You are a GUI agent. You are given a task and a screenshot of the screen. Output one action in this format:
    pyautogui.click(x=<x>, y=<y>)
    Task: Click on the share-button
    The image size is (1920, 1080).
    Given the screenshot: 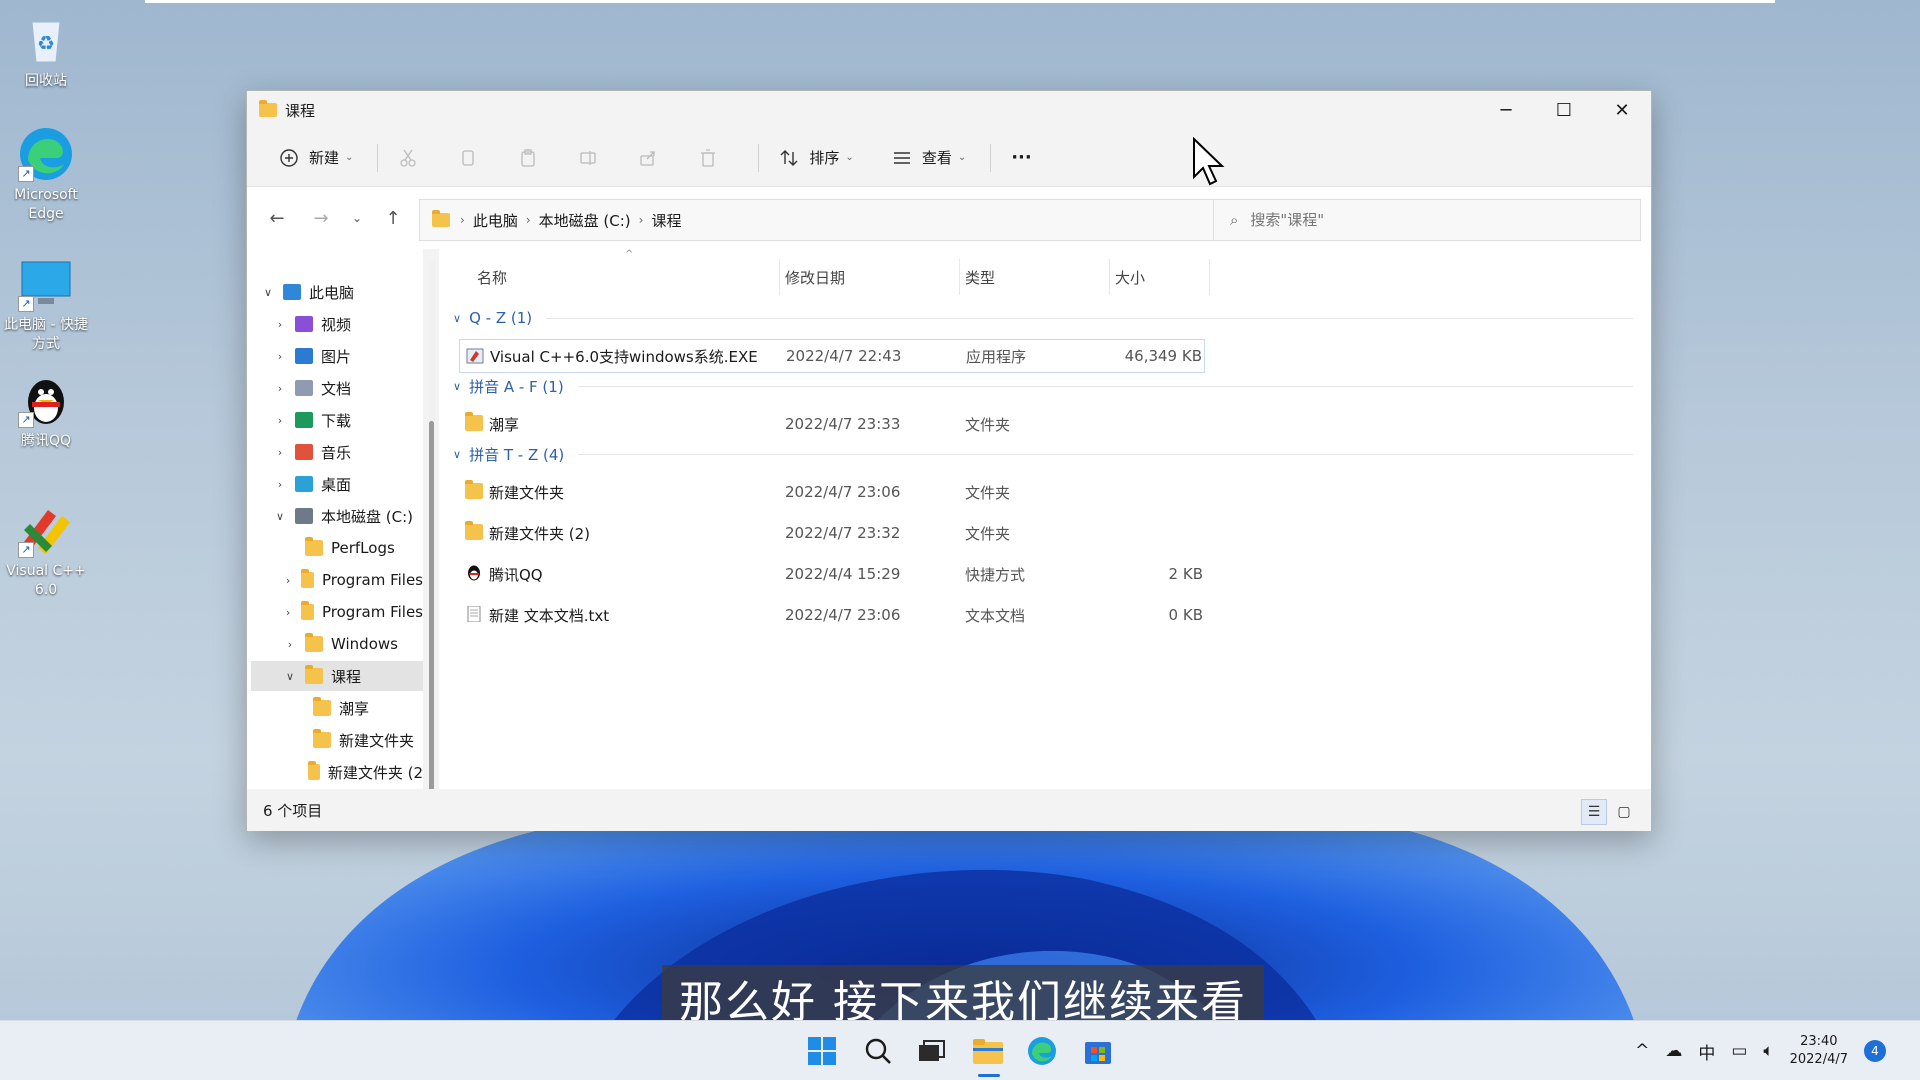 What is the action you would take?
    pyautogui.click(x=648, y=158)
    